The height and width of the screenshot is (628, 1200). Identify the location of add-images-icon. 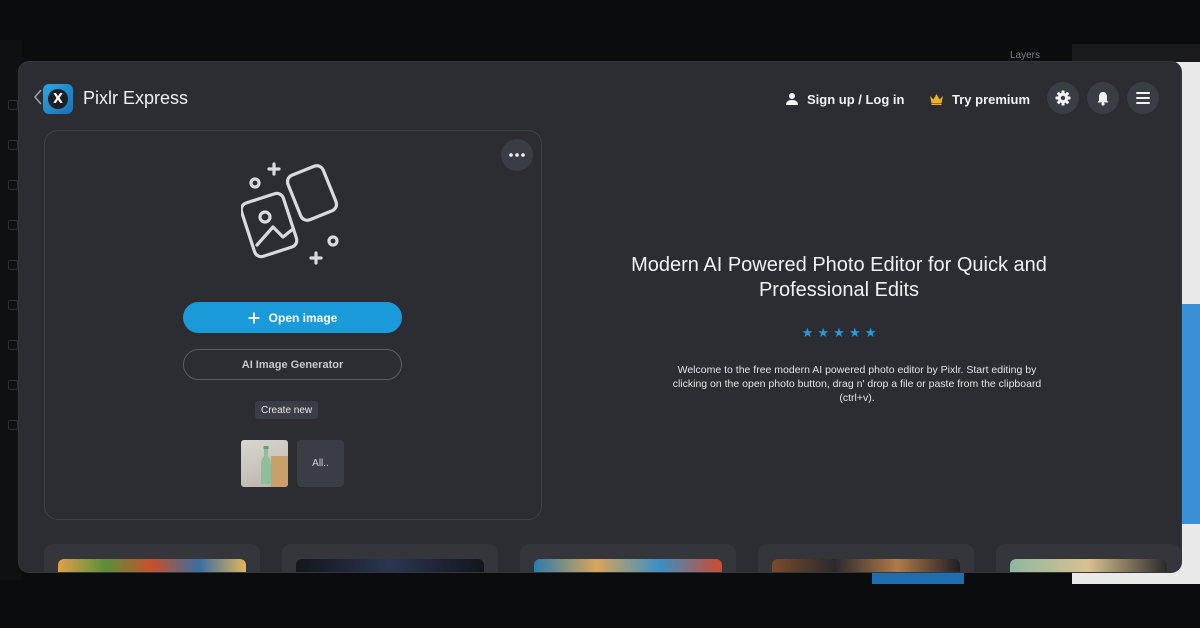
(290, 213).